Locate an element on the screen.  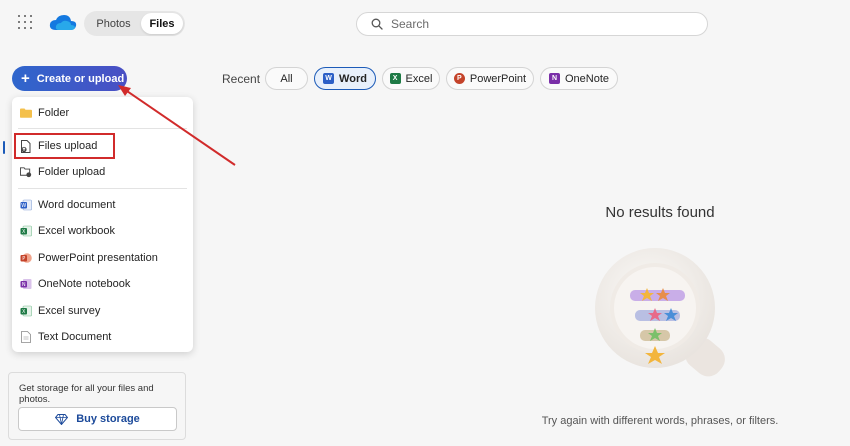
filter-chip-all: All is located at coordinates (286, 78).